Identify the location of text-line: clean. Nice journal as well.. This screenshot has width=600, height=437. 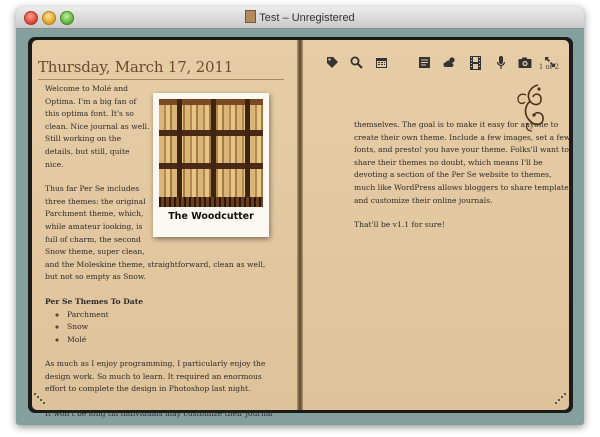
(97, 126).